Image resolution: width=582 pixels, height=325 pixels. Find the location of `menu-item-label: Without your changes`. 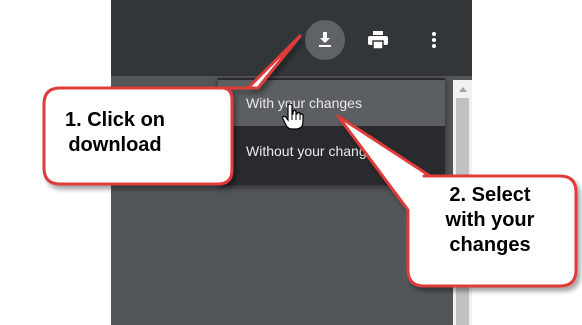

menu-item-label: Without your changes is located at coordinates (314, 151).